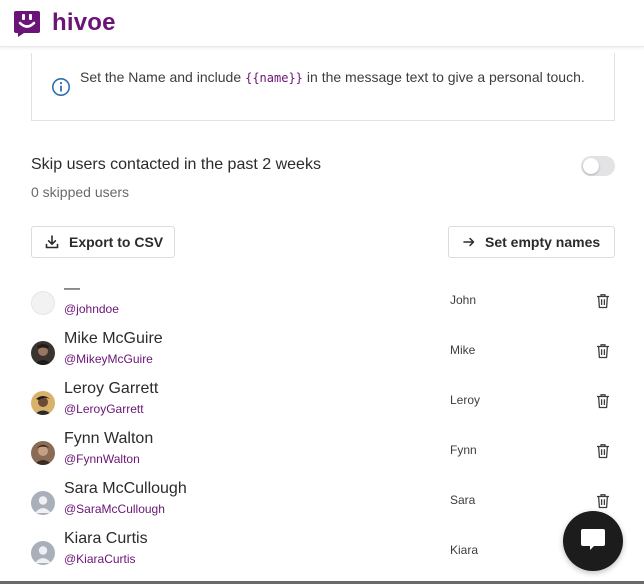 This screenshot has width=644, height=584. What do you see at coordinates (114, 509) in the screenshot?
I see `user-handle: @SaraMcCullough` at bounding box center [114, 509].